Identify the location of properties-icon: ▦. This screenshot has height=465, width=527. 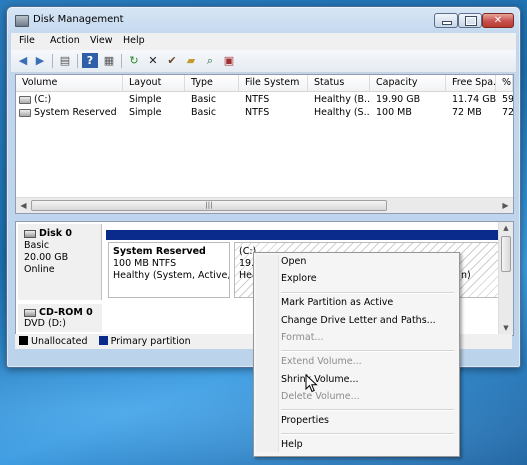
(109, 60).